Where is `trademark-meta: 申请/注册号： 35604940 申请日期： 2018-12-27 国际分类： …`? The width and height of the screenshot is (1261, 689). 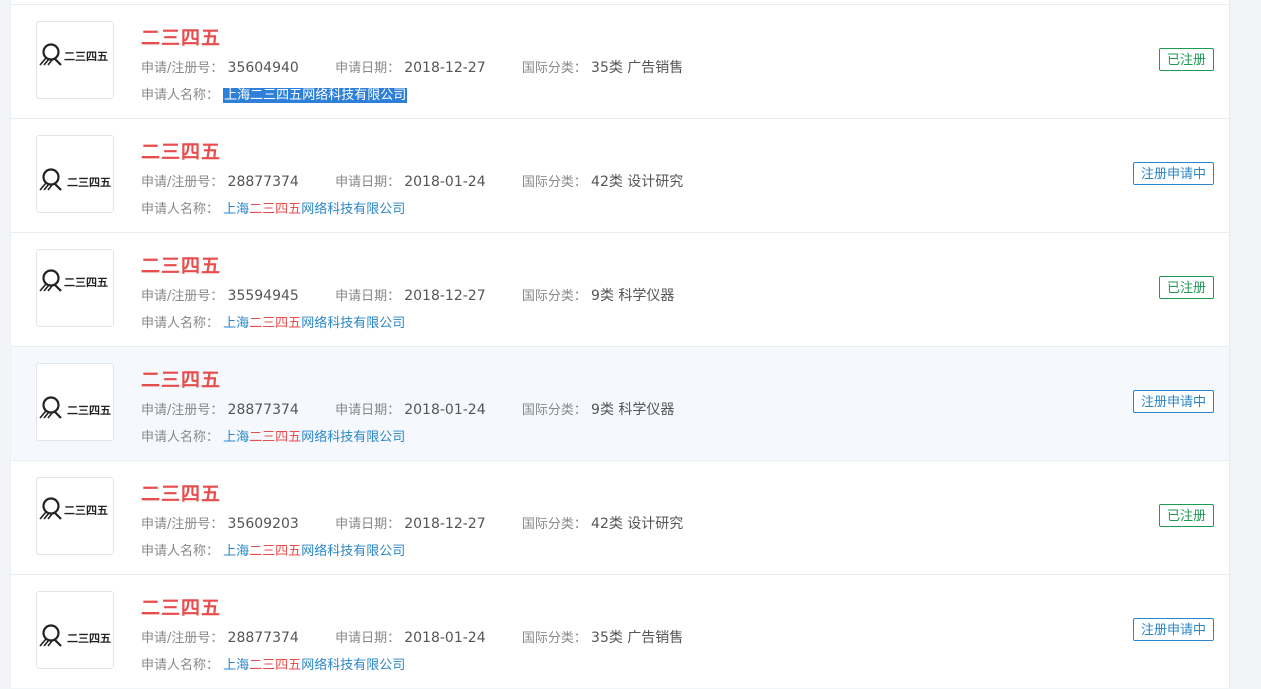 trademark-meta: 申请/注册号： 35604940 申请日期： 2018-12-27 国际分类： … is located at coordinates (412, 67).